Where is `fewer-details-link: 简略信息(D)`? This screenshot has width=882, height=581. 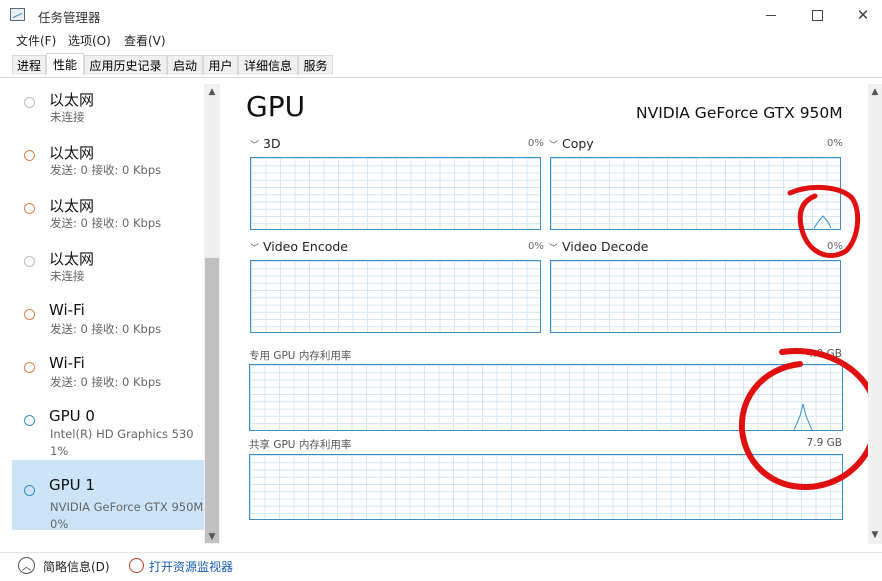
fewer-details-link: 简略信息(D) is located at coordinates (76, 566).